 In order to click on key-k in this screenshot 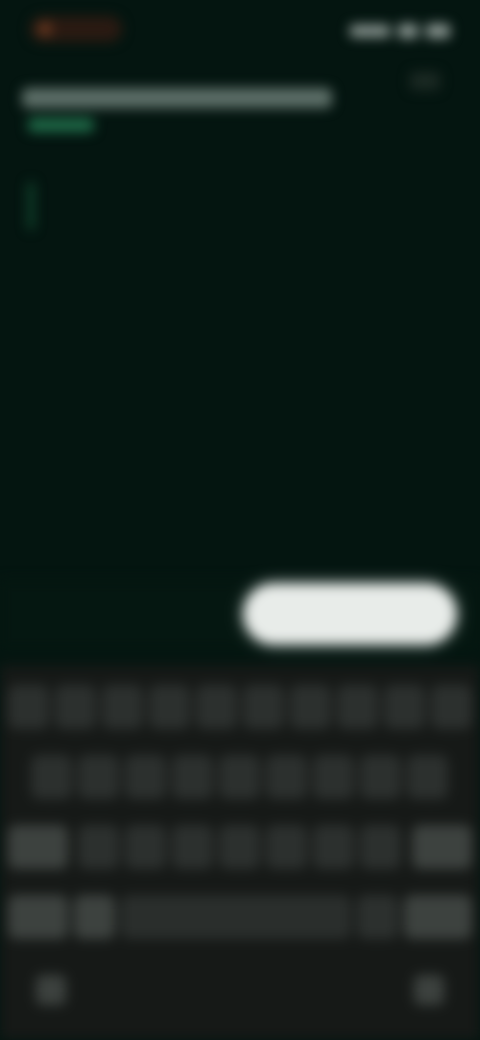, I will do `click(380, 777)`.